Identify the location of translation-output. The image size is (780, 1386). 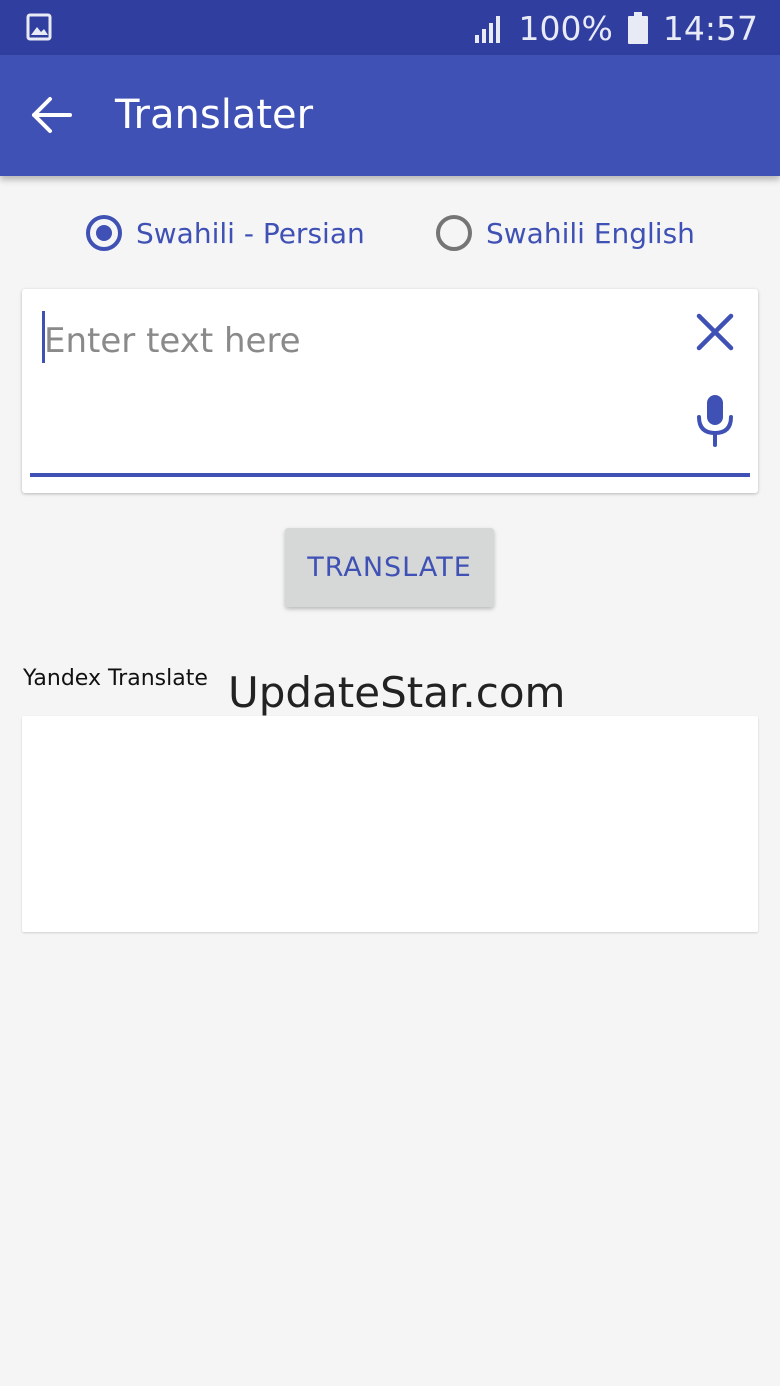
(390, 824).